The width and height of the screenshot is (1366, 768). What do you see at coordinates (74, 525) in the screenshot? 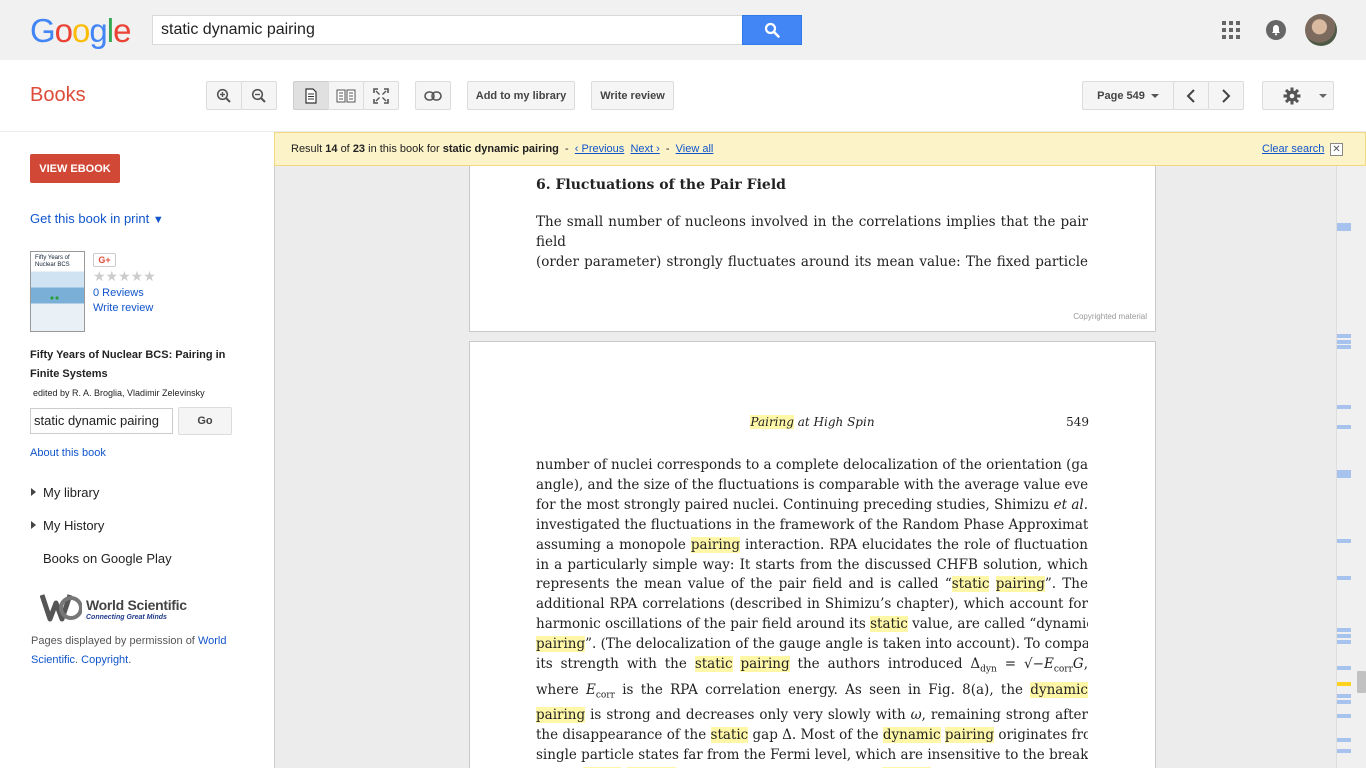
I see `my-history-label: My History` at bounding box center [74, 525].